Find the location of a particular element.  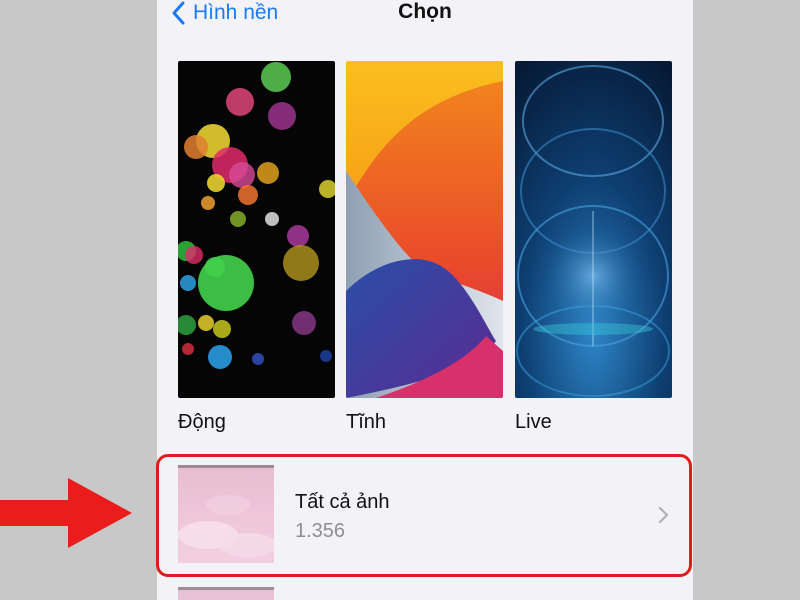

live-wallpaper-thumbnail is located at coordinates (593, 229).